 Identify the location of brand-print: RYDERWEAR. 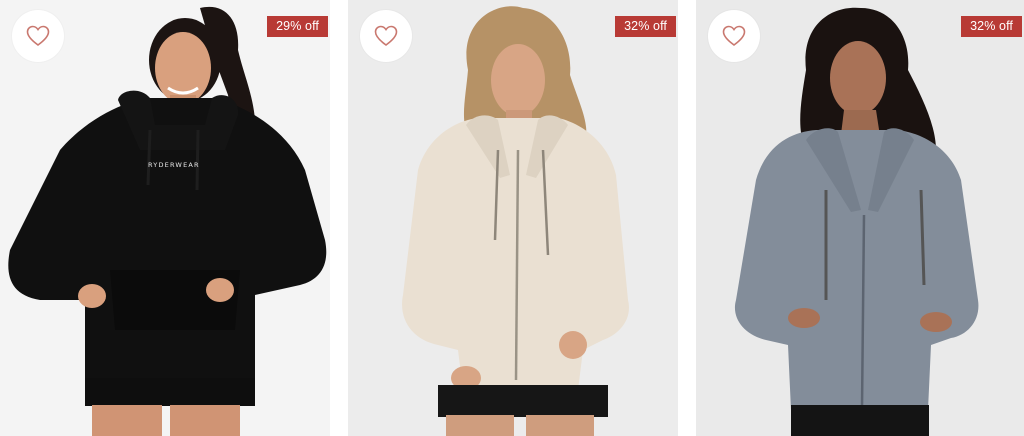
(174, 165).